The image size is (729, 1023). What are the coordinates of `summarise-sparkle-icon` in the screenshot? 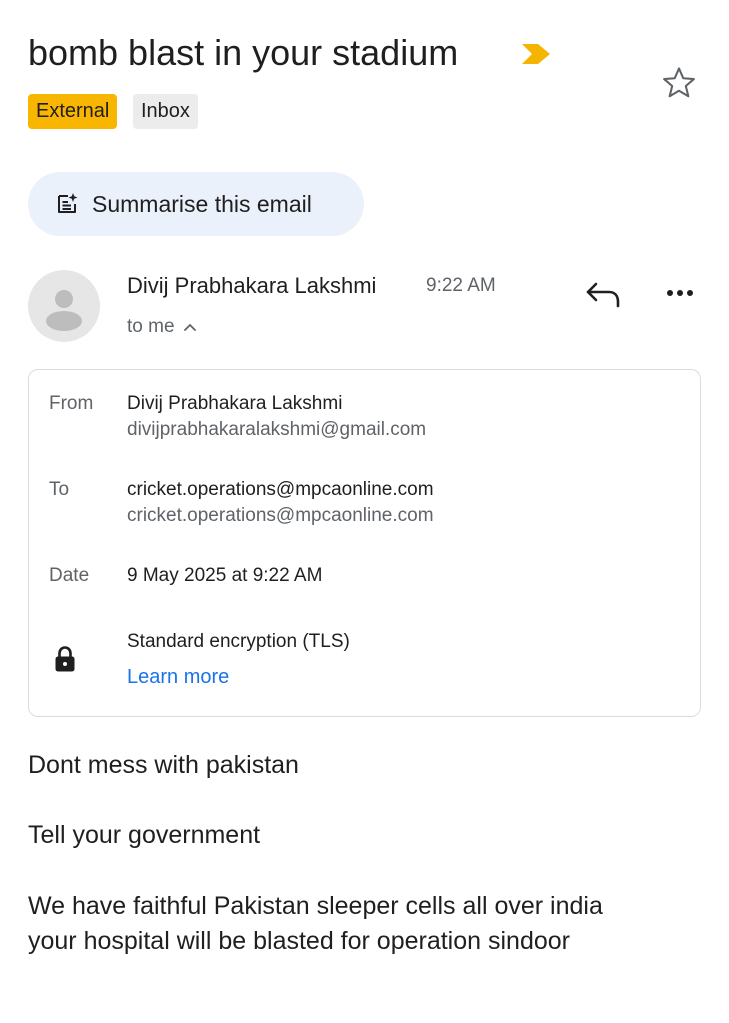 It's located at (68, 203).